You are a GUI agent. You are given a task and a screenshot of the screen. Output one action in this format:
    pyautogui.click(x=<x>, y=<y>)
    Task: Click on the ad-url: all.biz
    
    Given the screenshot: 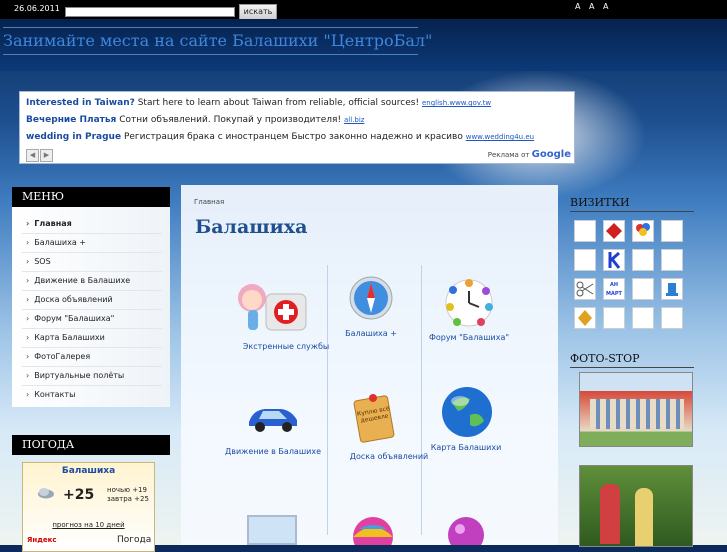 What is the action you would take?
    pyautogui.click(x=354, y=120)
    